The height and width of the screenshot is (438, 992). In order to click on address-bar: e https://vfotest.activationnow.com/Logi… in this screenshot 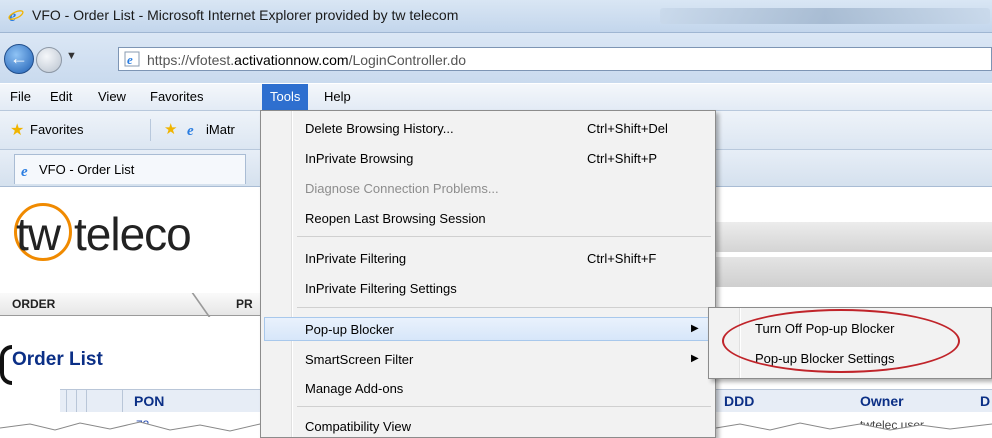, I will do `click(555, 59)`.